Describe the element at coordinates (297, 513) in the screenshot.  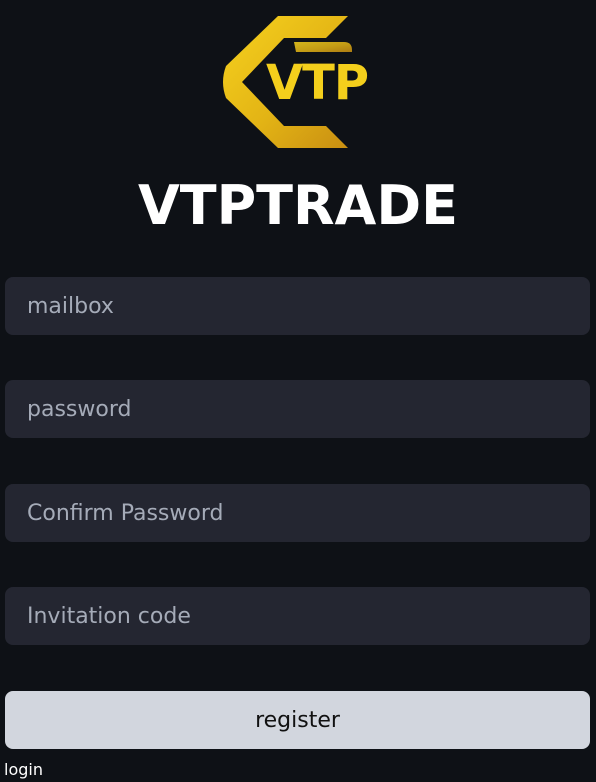
I see `confirm-password-input` at that location.